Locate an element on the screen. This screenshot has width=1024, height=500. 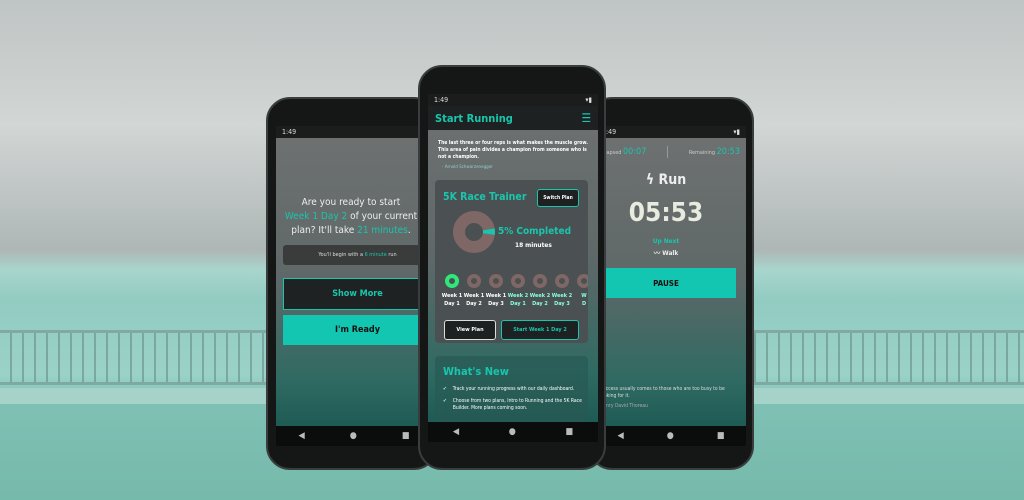
day-item: WD is located at coordinates (580, 291).